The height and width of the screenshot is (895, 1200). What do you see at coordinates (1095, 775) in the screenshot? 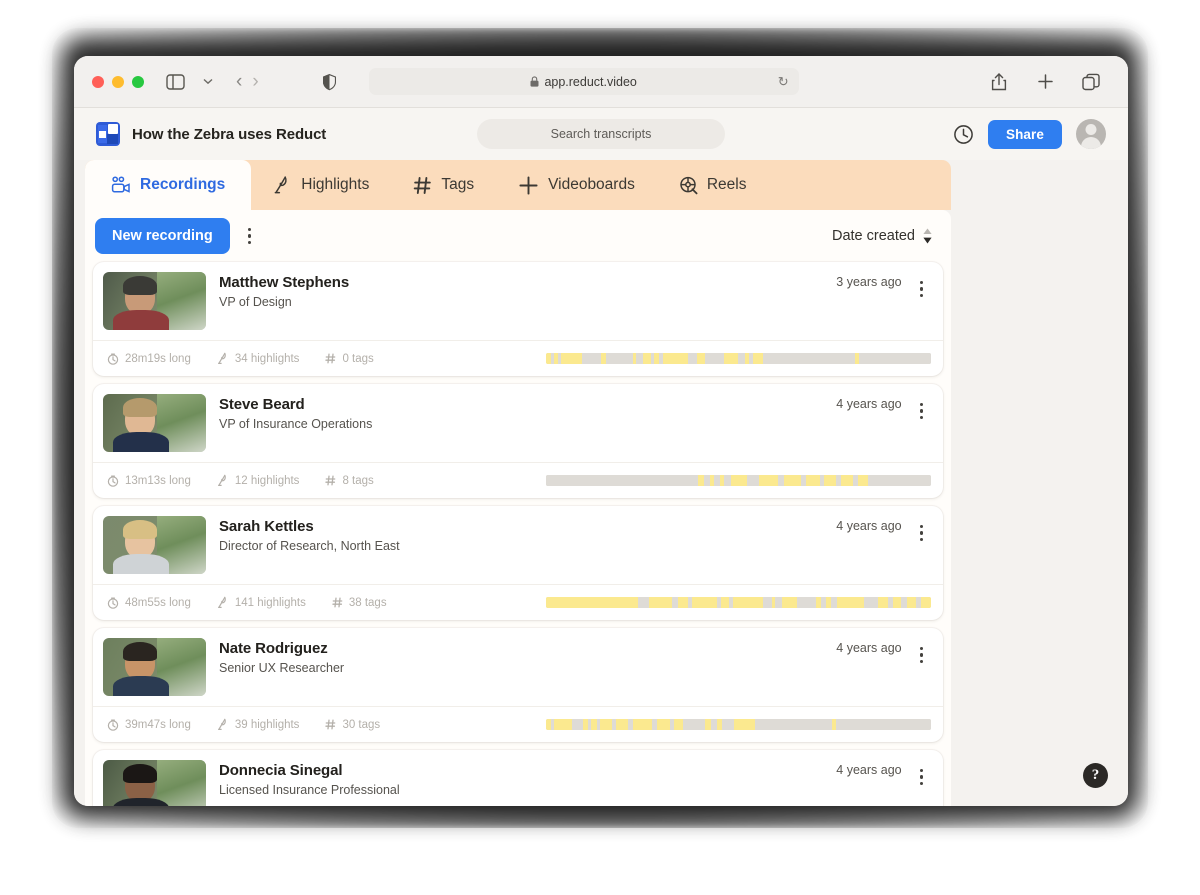
I see `help-button: ?` at bounding box center [1095, 775].